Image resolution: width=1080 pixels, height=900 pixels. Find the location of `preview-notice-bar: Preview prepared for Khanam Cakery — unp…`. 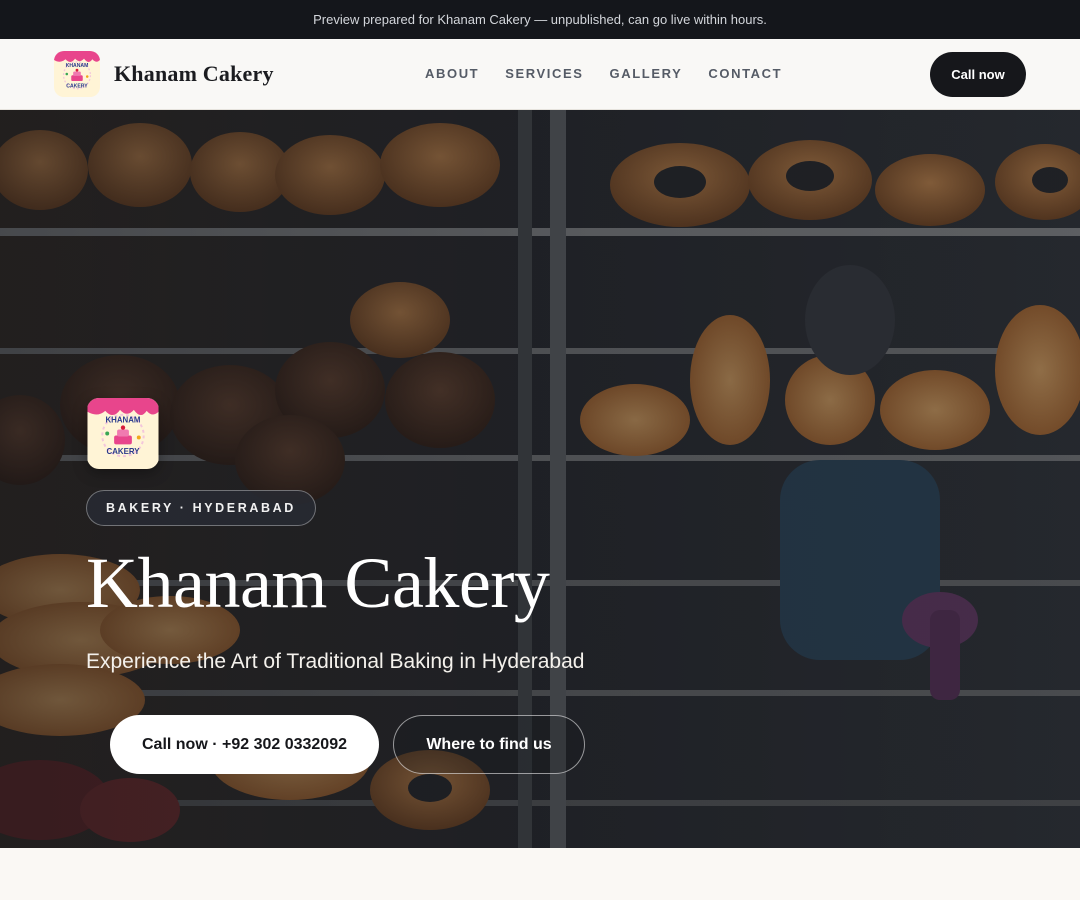

preview-notice-bar: Preview prepared for Khanam Cakery — unp… is located at coordinates (540, 19).